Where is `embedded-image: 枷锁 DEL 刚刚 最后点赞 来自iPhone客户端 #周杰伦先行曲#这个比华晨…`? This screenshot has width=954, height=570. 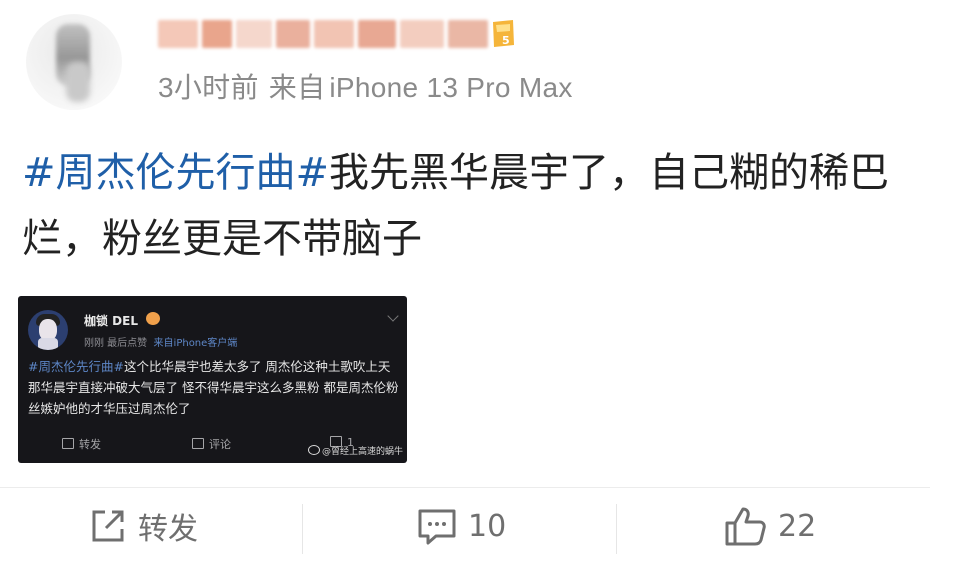
embedded-image: 枷锁 DEL 刚刚 最后点赞 来自iPhone客户端 #周杰伦先行曲#这个比华晨… is located at coordinates (212, 379).